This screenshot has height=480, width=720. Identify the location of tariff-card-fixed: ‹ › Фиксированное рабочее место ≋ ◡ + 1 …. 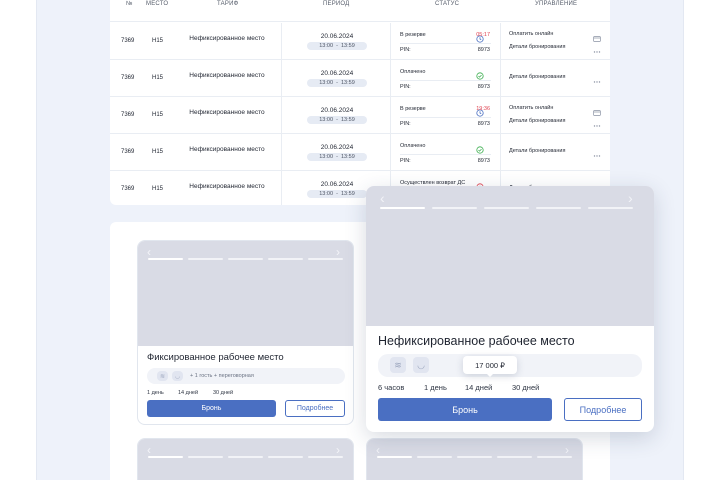
(245, 332).